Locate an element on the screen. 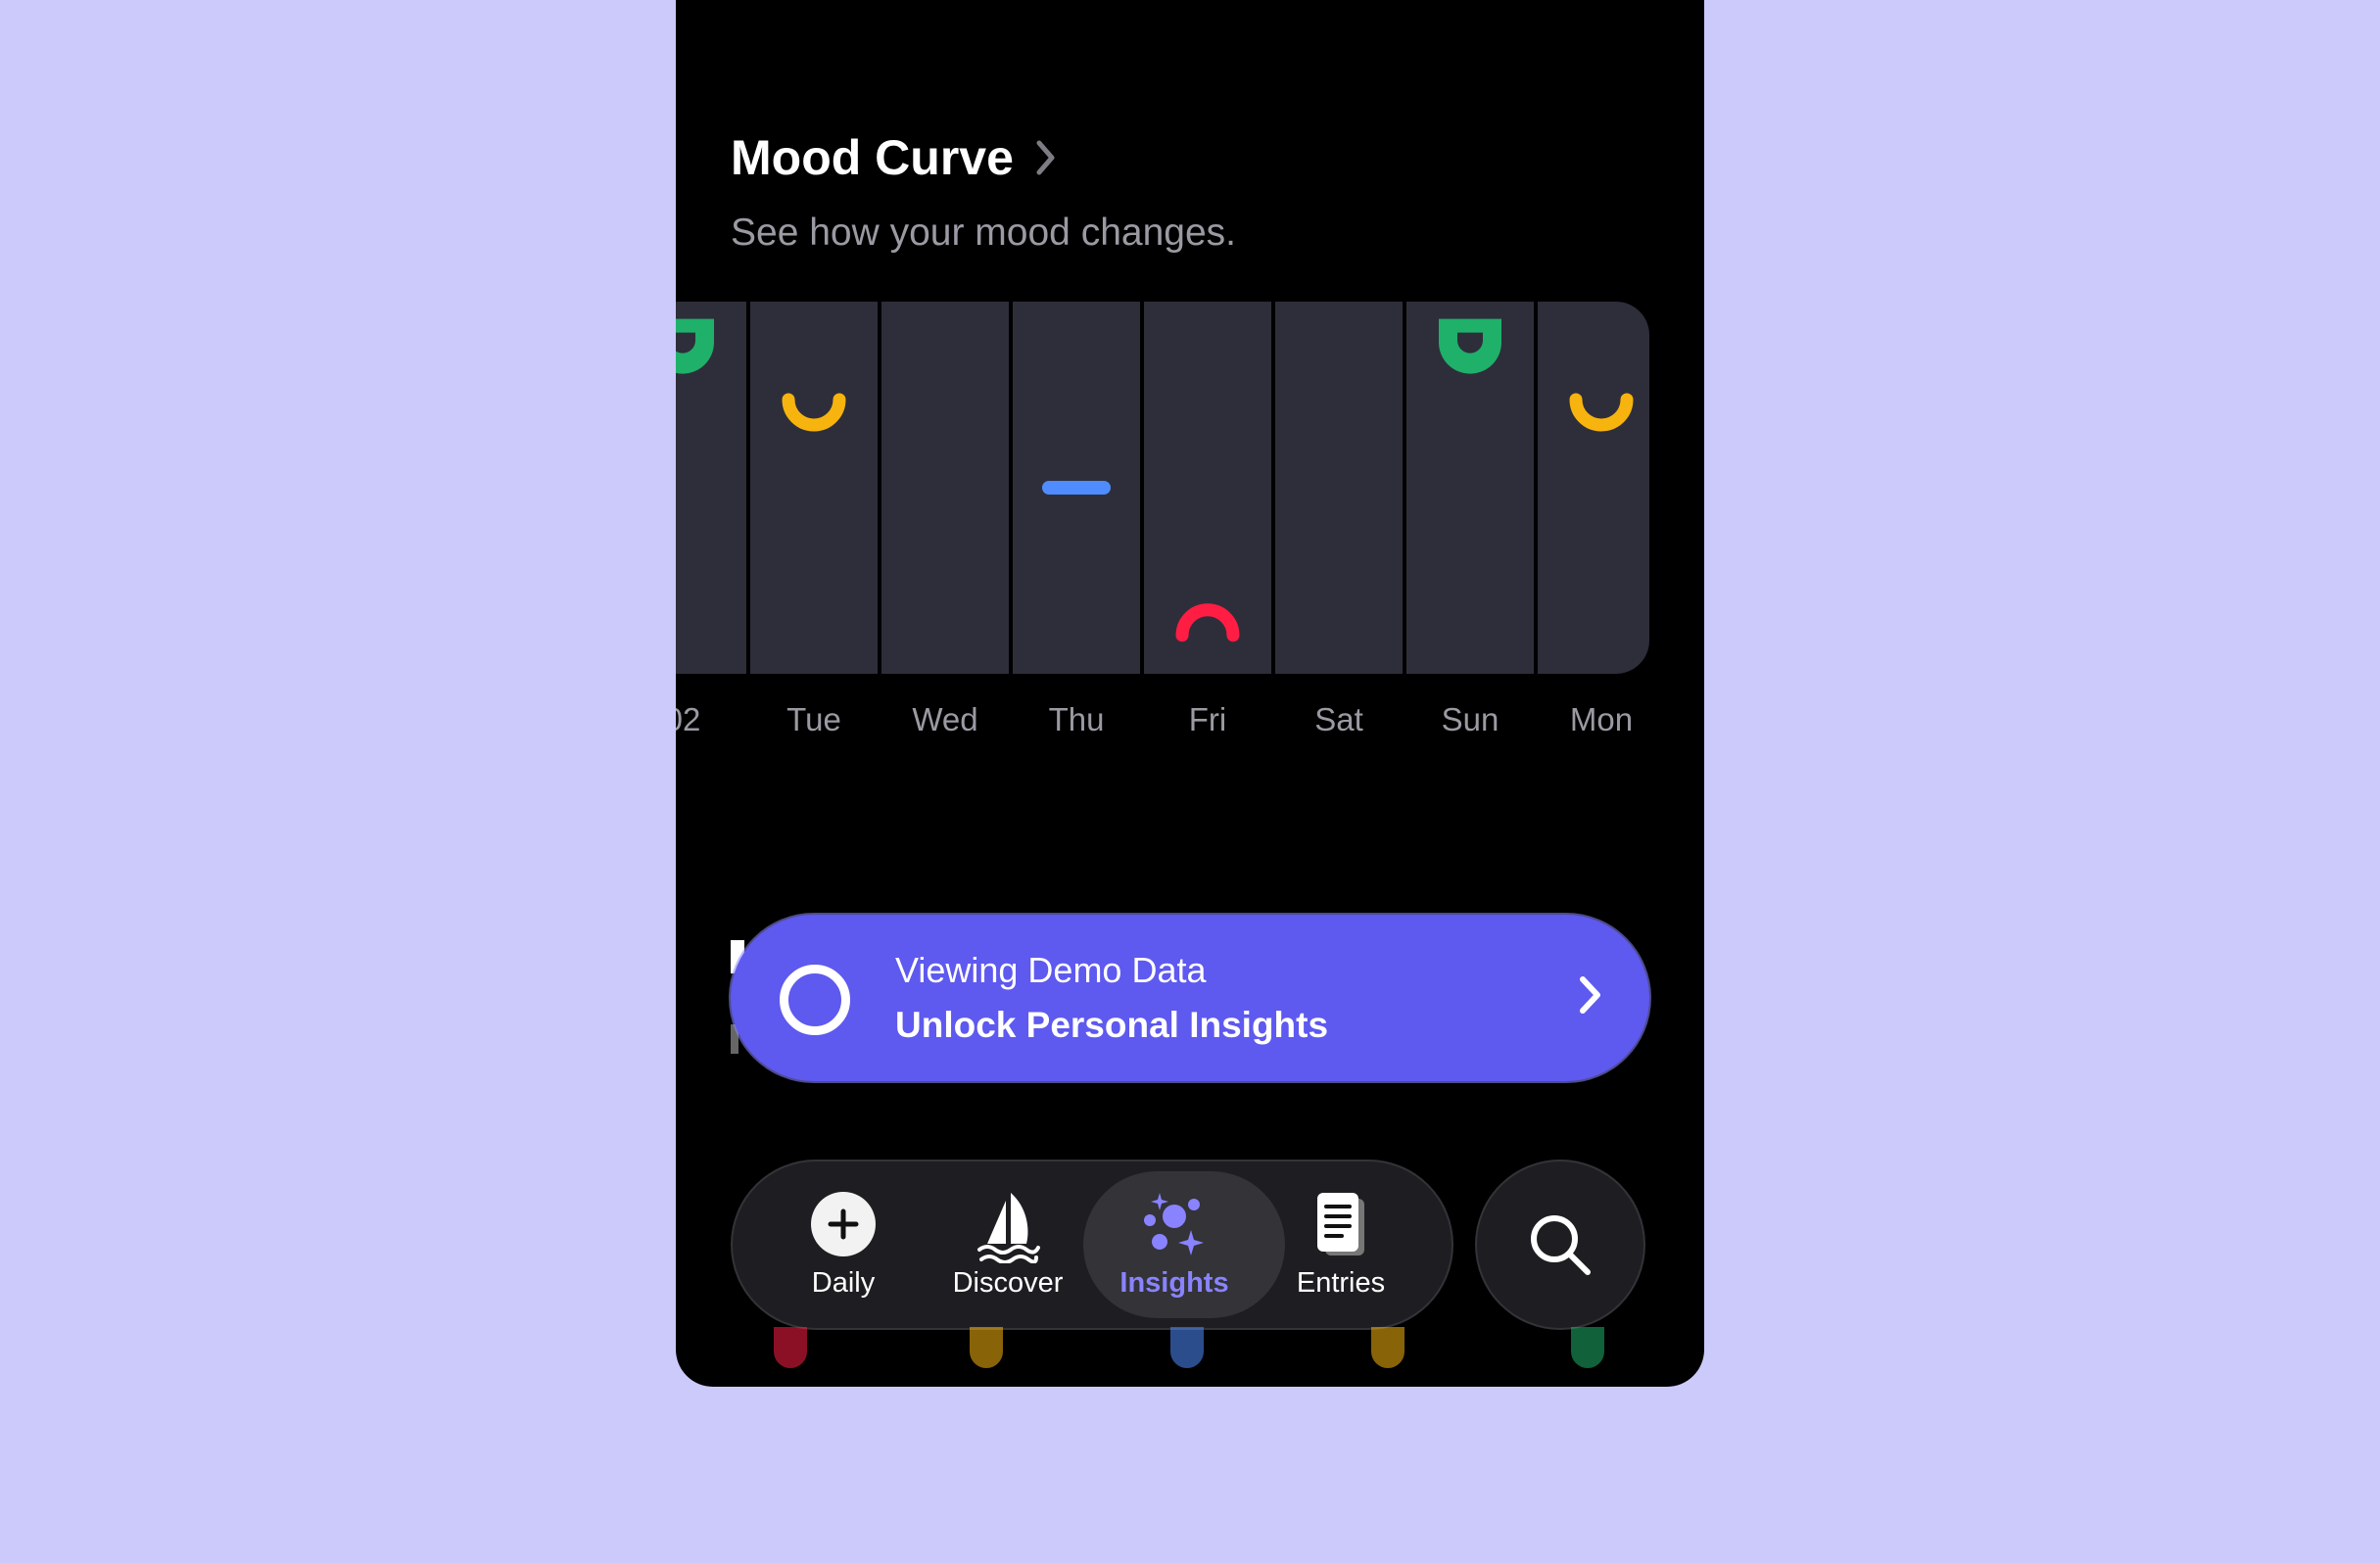 This screenshot has width=2380, height=1563. tab-daily: Daily is located at coordinates (843, 1244).